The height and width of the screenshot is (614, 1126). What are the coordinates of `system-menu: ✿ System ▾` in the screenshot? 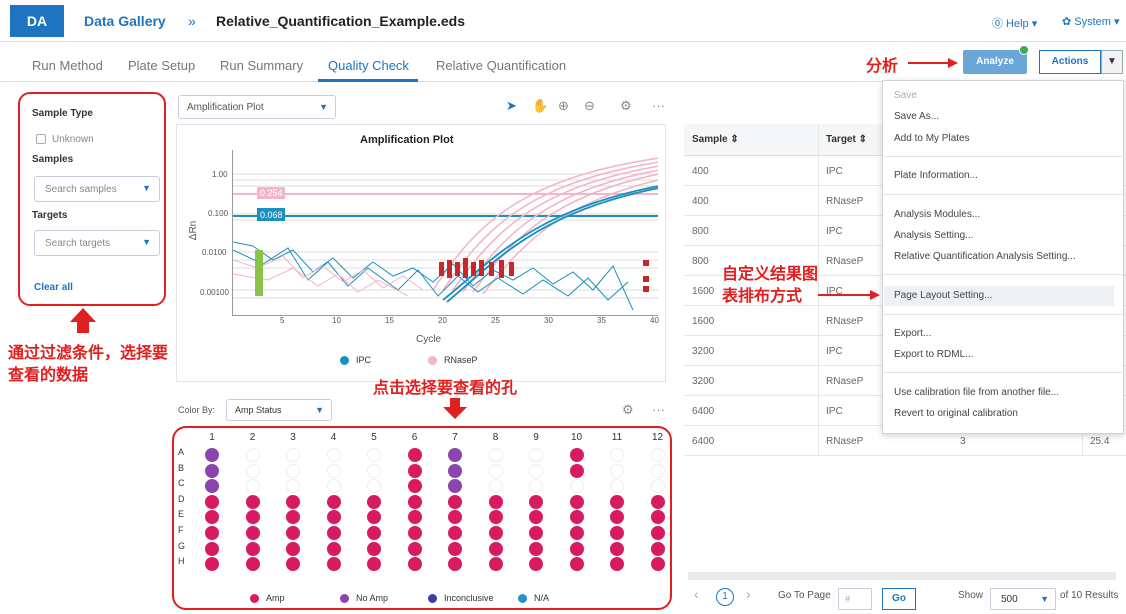 It's located at (1091, 21).